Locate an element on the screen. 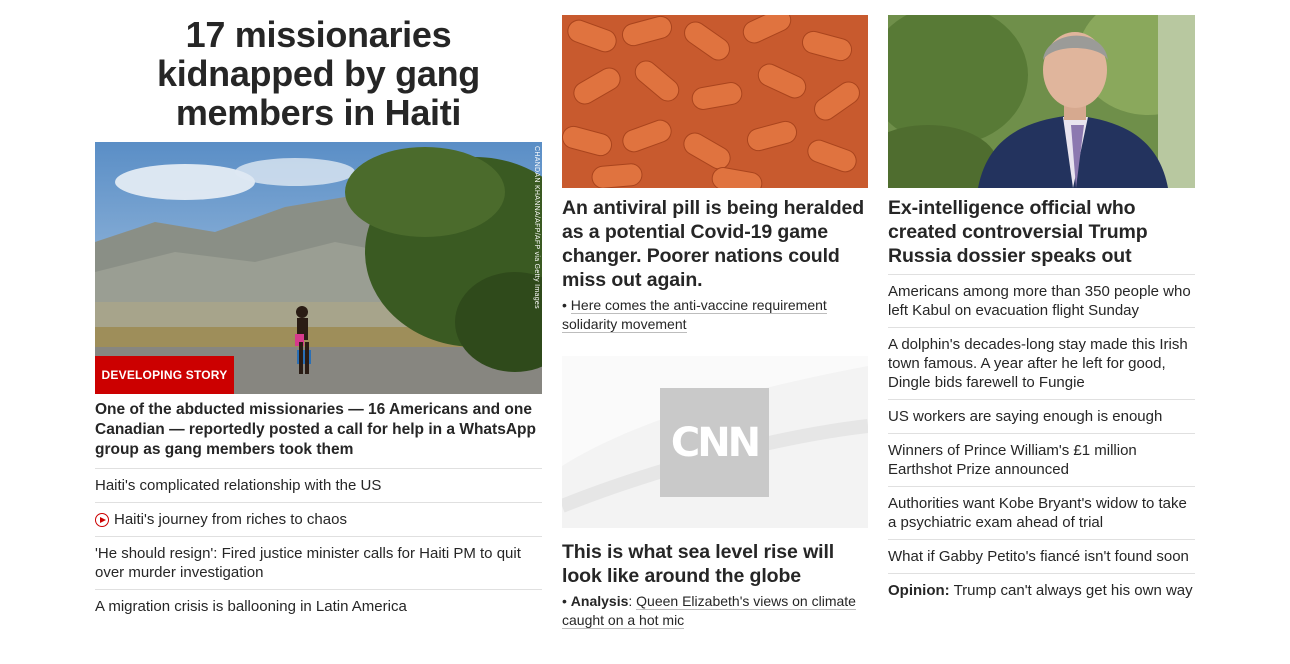 This screenshot has height=664, width=1290. portrait-photo is located at coordinates (1041, 101).